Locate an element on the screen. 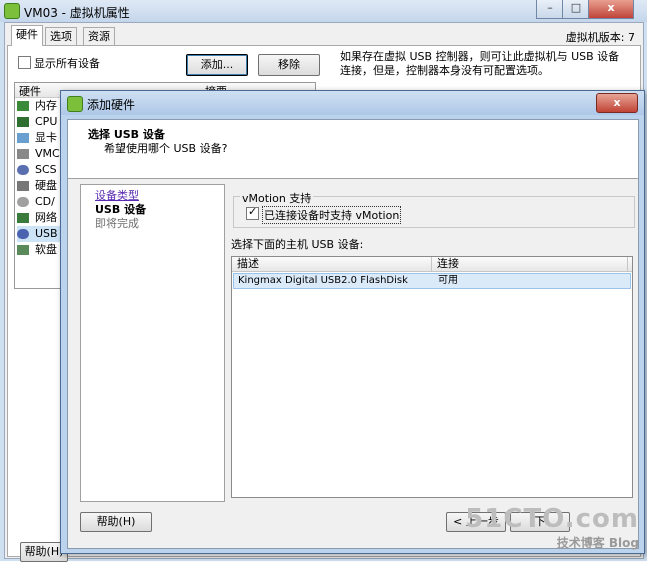 This screenshot has width=647, height=562. watermark-site: 51CTO.com is located at coordinates (552, 519).